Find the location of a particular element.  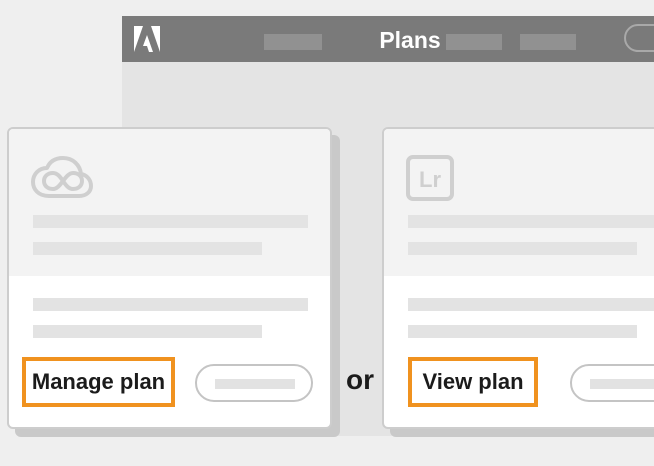

titlebar-account-pill is located at coordinates (639, 38).